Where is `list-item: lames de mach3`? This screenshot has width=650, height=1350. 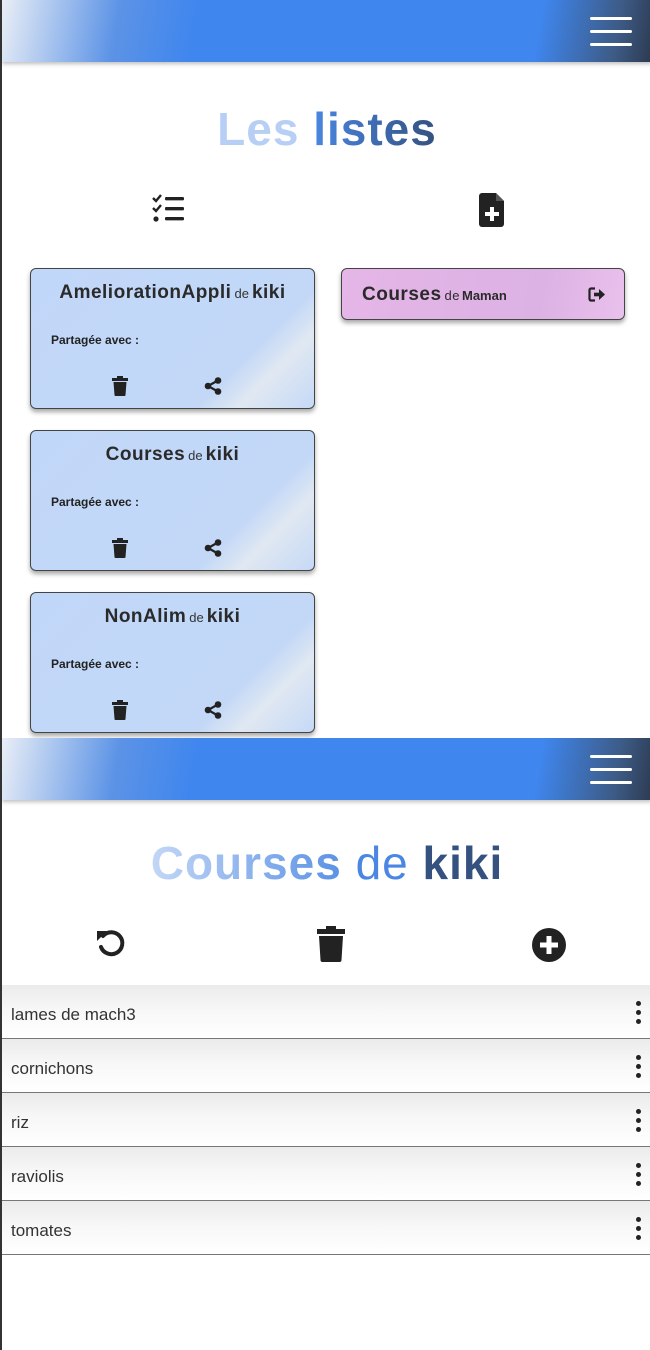
list-item: lames de mach3 is located at coordinates (326, 1012).